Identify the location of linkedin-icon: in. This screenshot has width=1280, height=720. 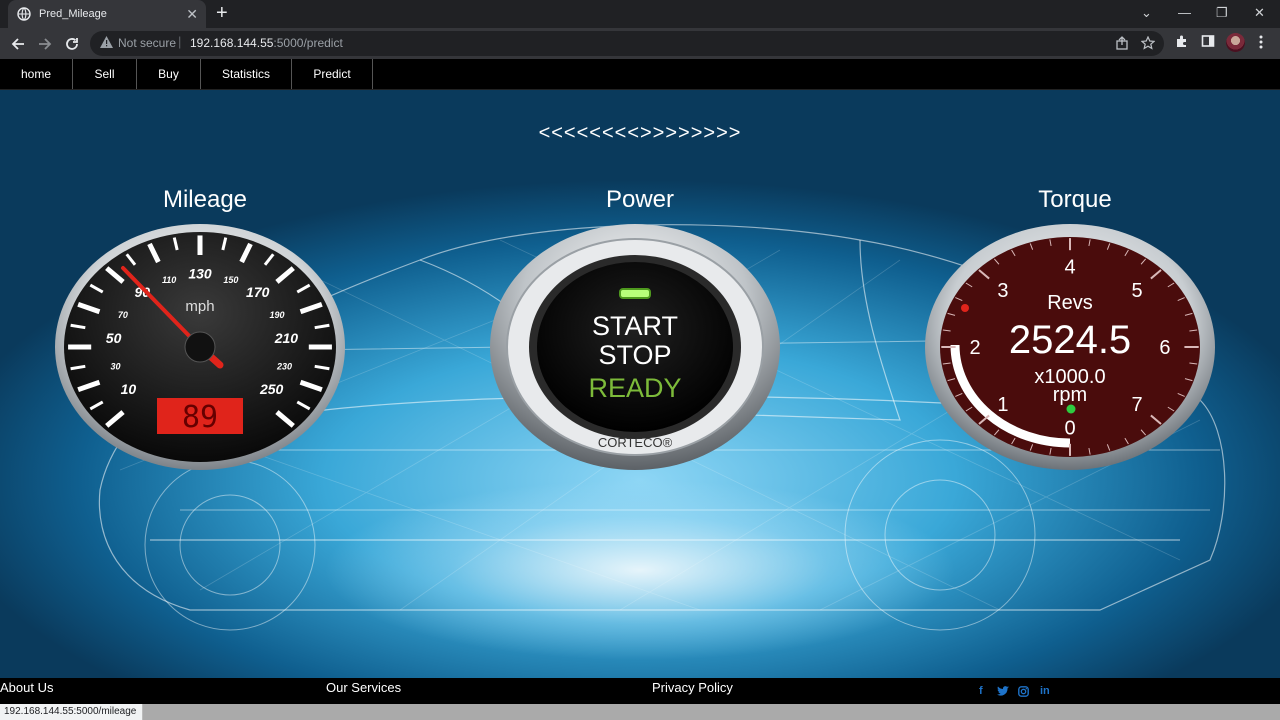
(1045, 691).